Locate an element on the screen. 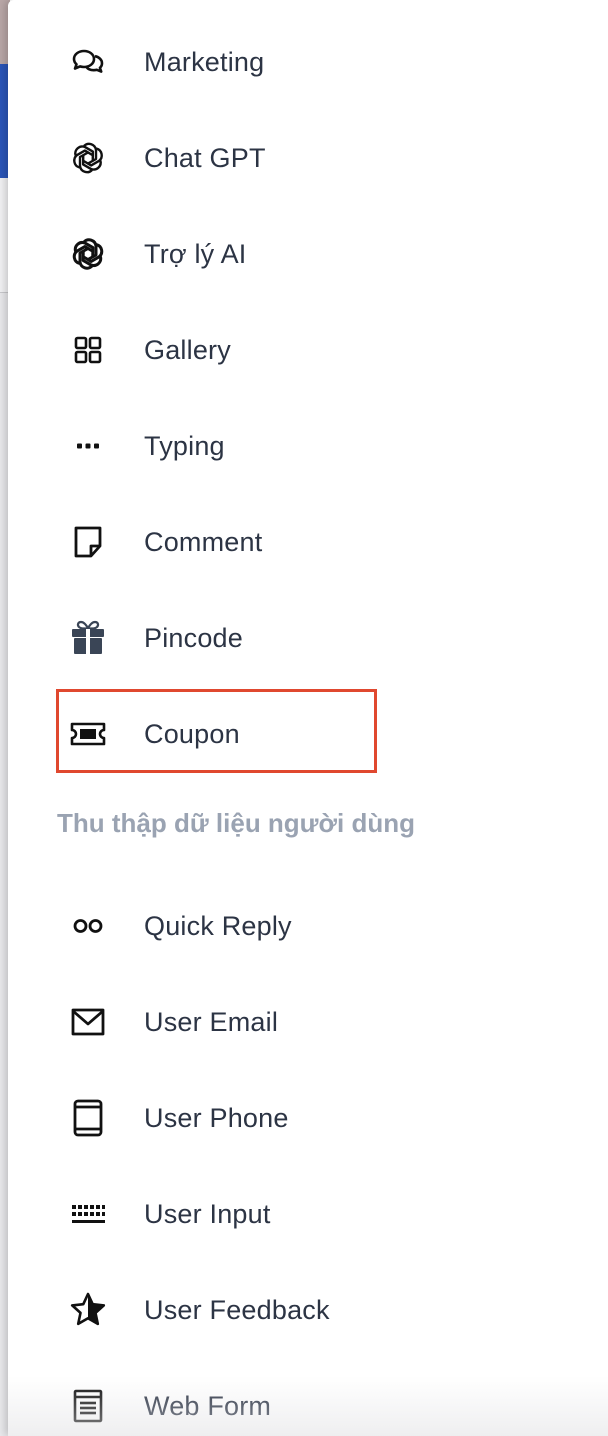 The width and height of the screenshot is (608, 1436). menu-item-user-phone: User Phone is located at coordinates (248, 1118).